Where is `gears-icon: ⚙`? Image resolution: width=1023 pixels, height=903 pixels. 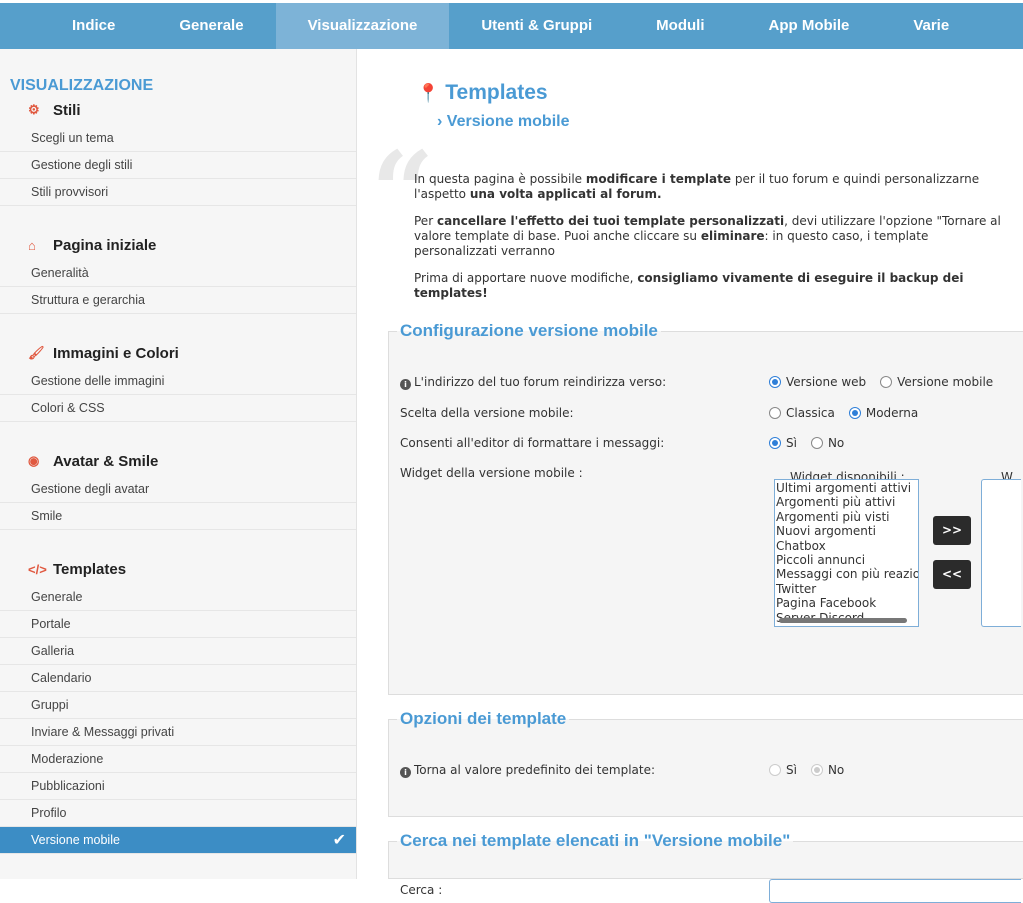
gears-icon: ⚙ is located at coordinates (34, 109).